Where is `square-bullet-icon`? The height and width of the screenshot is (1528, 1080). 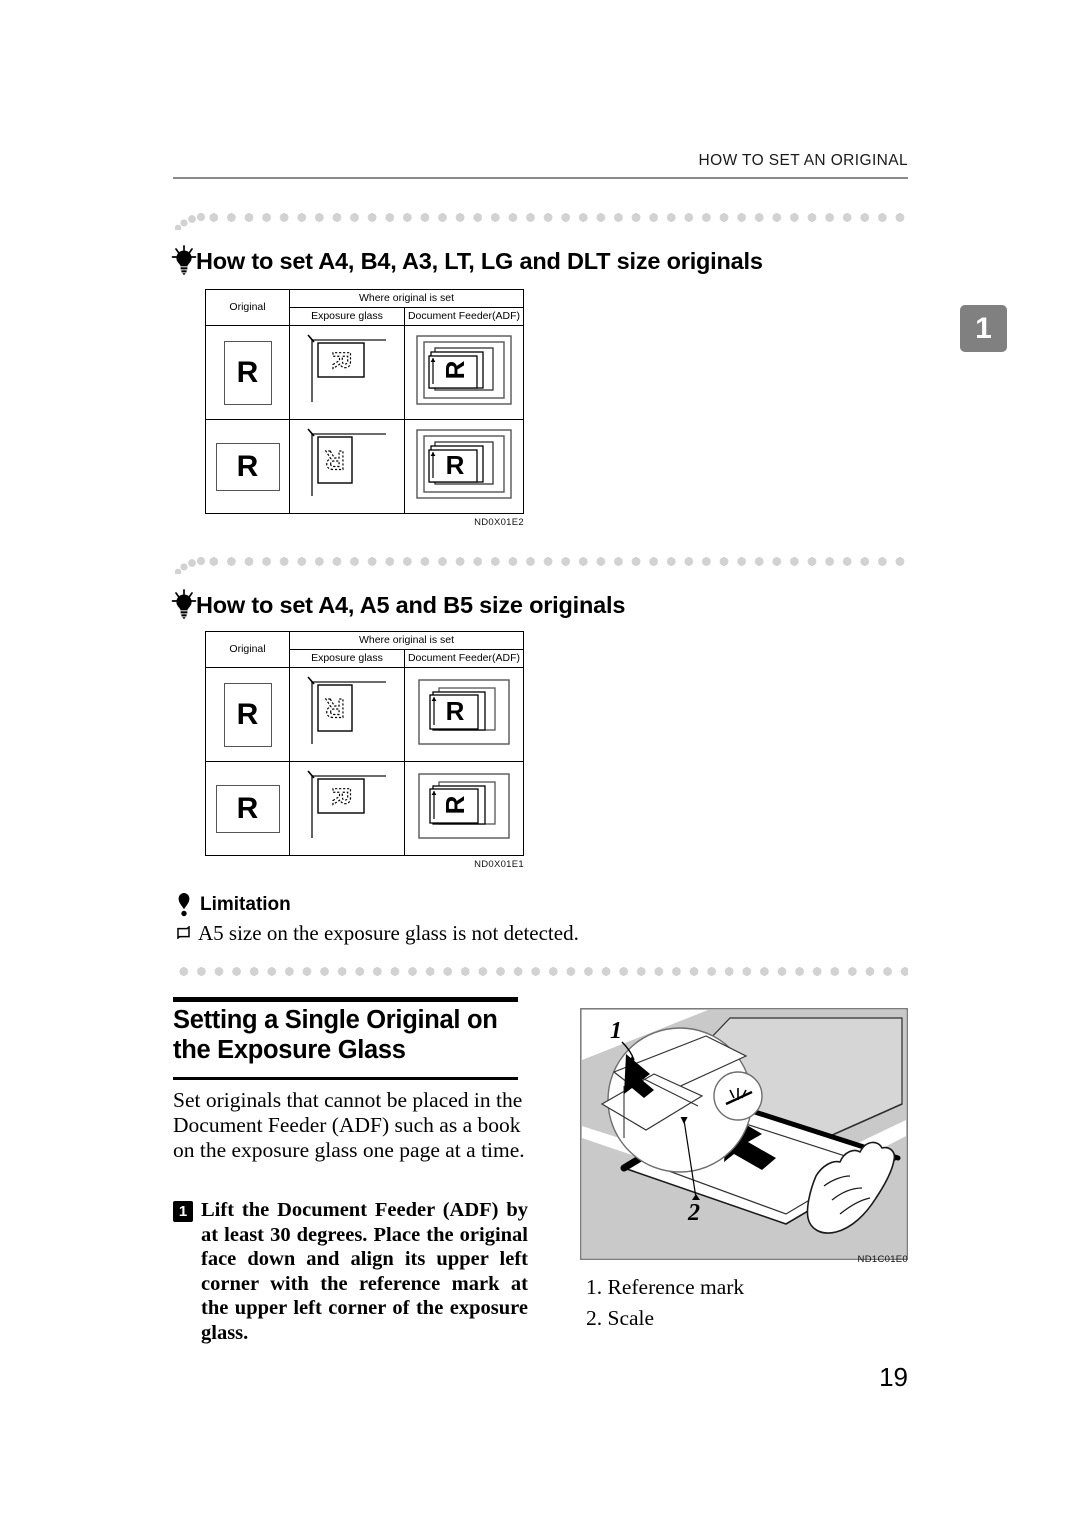
square-bullet-icon is located at coordinates (183, 932).